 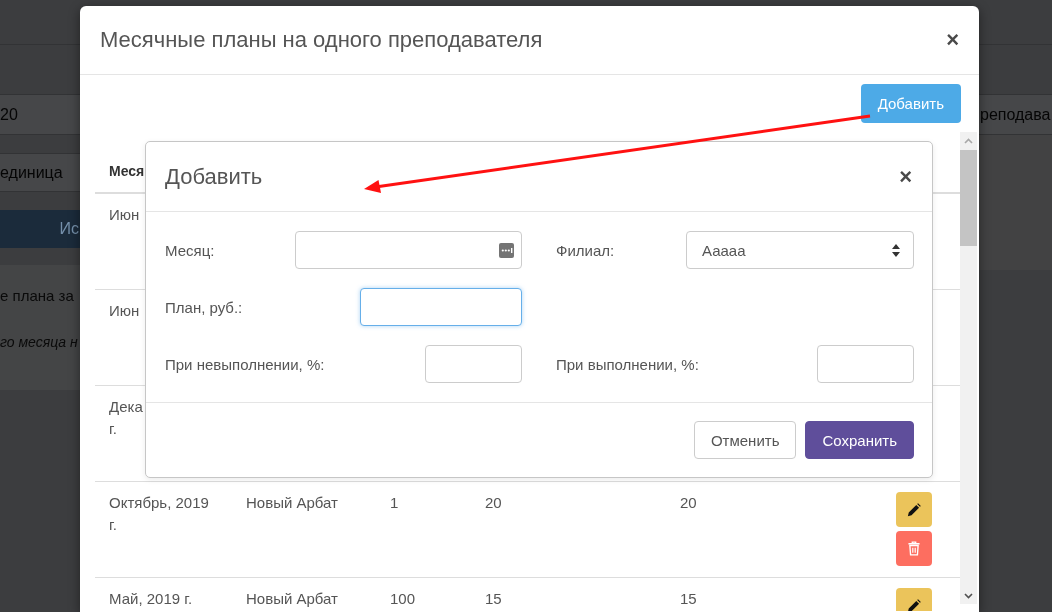 What do you see at coordinates (968, 141) in the screenshot?
I see `scroll-up-icon` at bounding box center [968, 141].